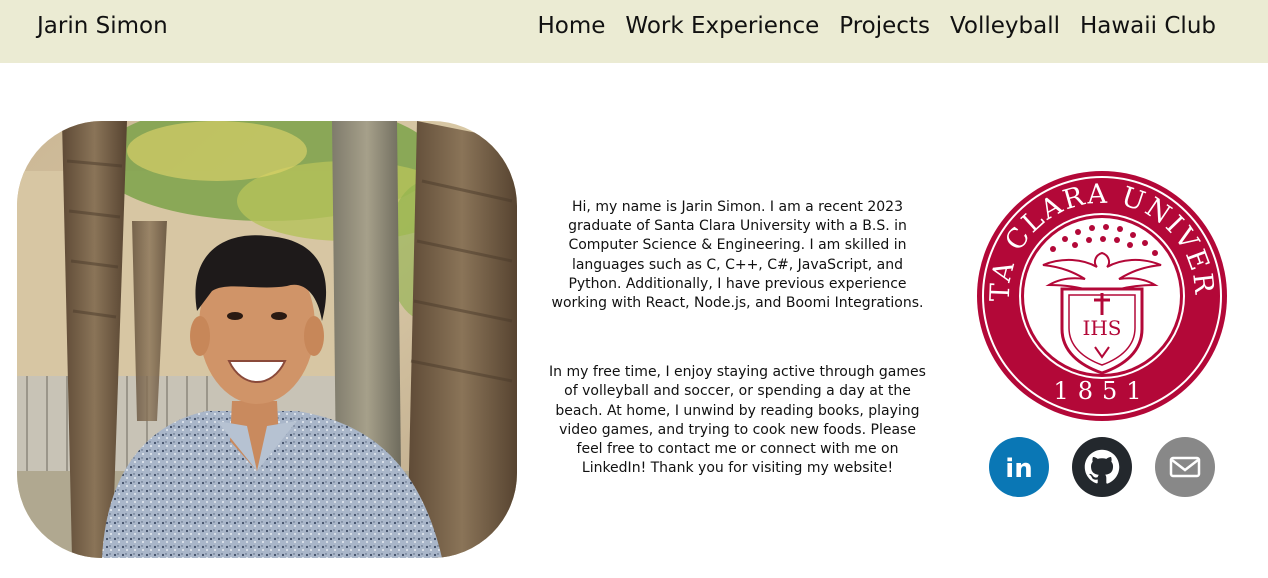 The width and height of the screenshot is (1268, 578). I want to click on github-button, so click(1102, 467).